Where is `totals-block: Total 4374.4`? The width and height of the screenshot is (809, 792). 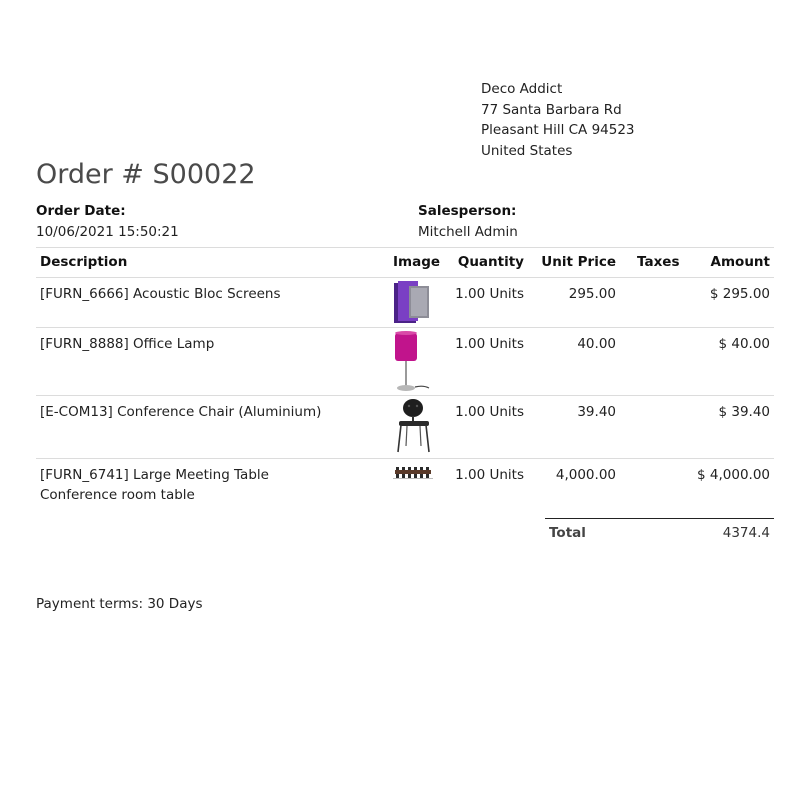
totals-block: Total 4374.4 is located at coordinates (659, 532).